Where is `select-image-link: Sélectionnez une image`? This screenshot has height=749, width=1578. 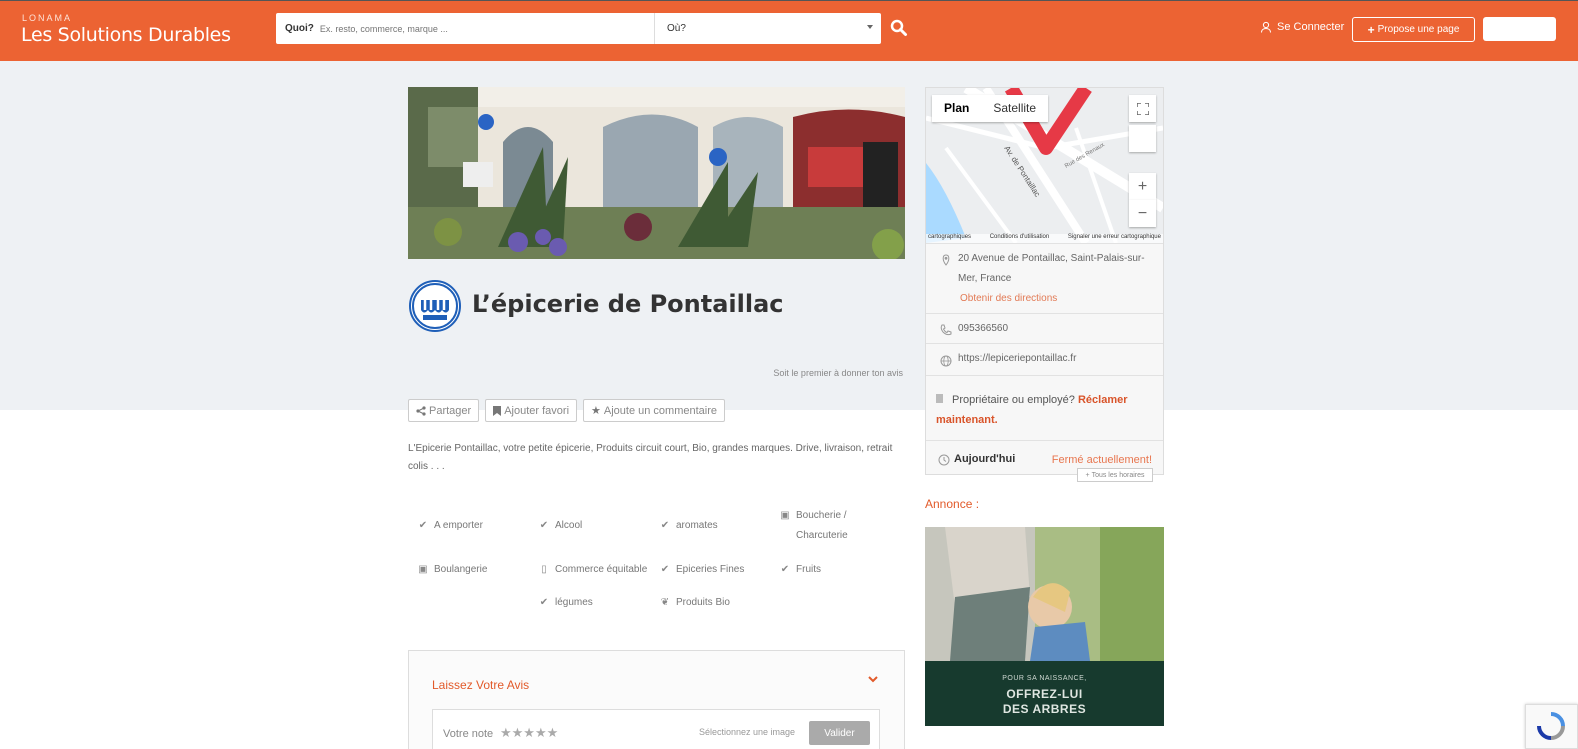 select-image-link: Sélectionnez une image is located at coordinates (747, 732).